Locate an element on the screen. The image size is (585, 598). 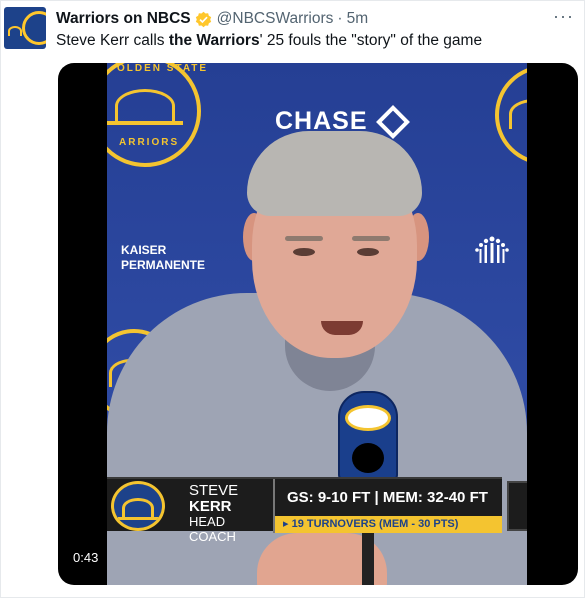
display-name: Warriors on NBCS is located at coordinates (123, 19).